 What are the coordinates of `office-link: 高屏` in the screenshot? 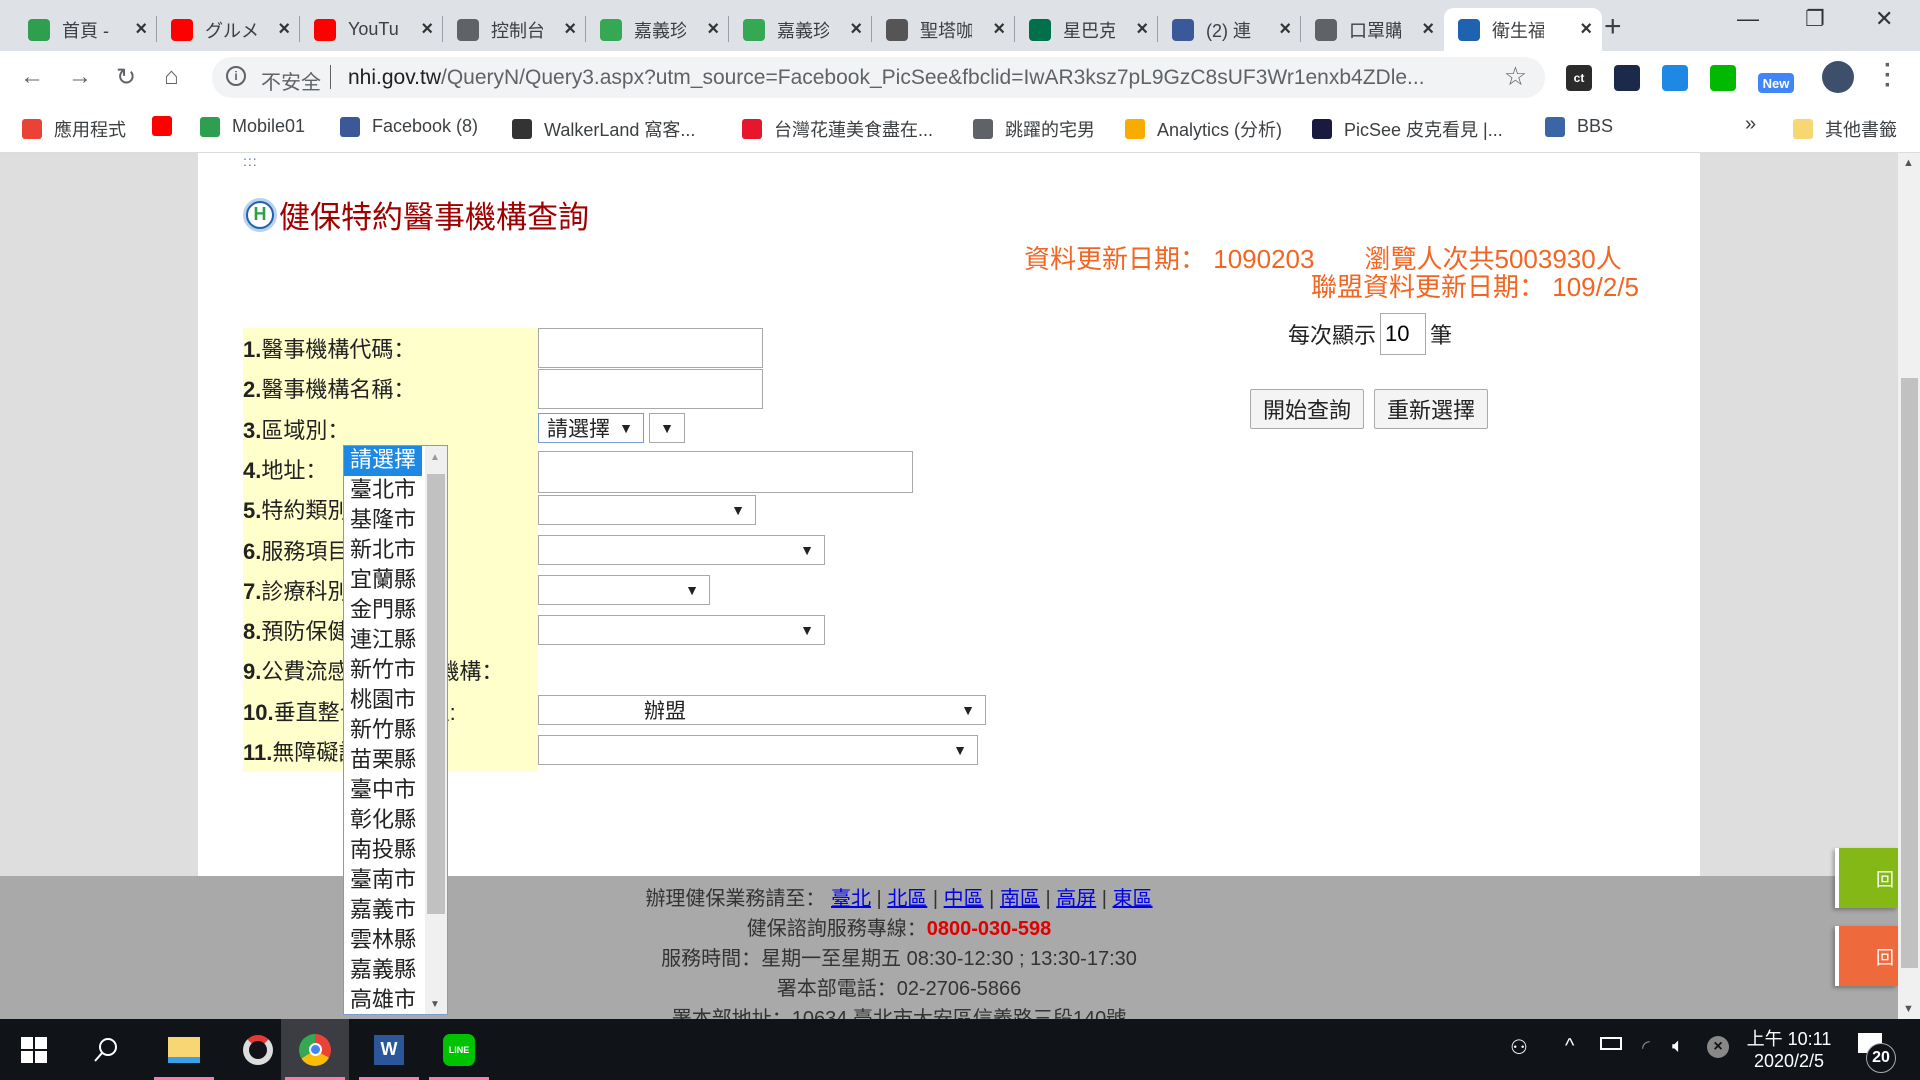 It's located at (1076, 899).